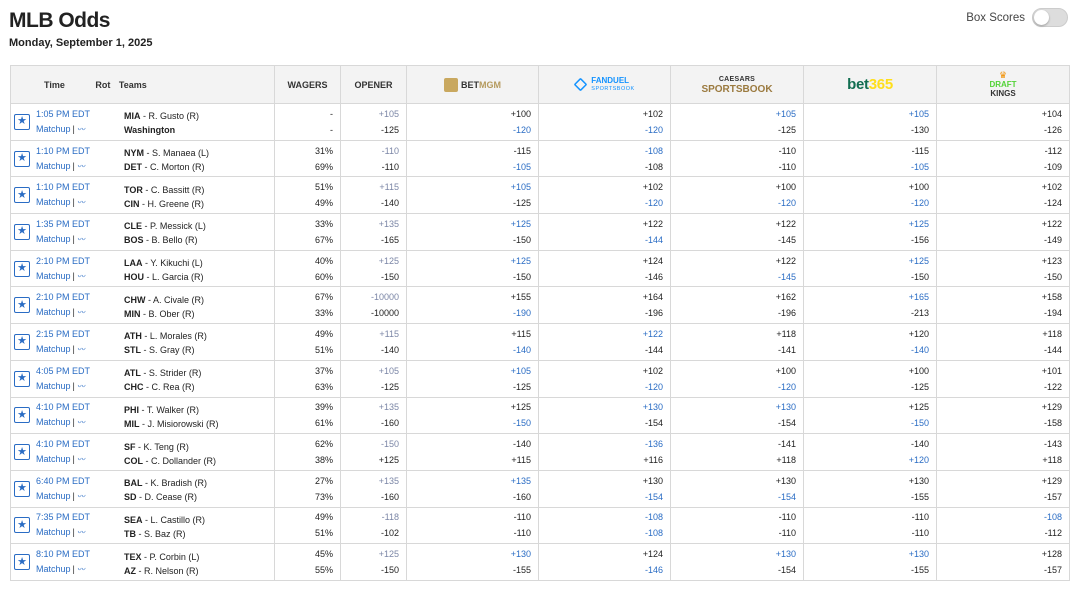  What do you see at coordinates (870, 378) in the screenshot?
I see `bet365-odds-cell: +100 -125` at bounding box center [870, 378].